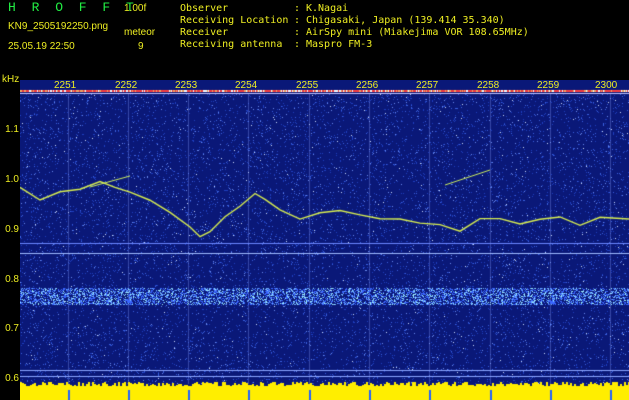 This screenshot has height=400, width=629. Describe the element at coordinates (204, 32) in the screenshot. I see `info-label: Receiver` at that location.